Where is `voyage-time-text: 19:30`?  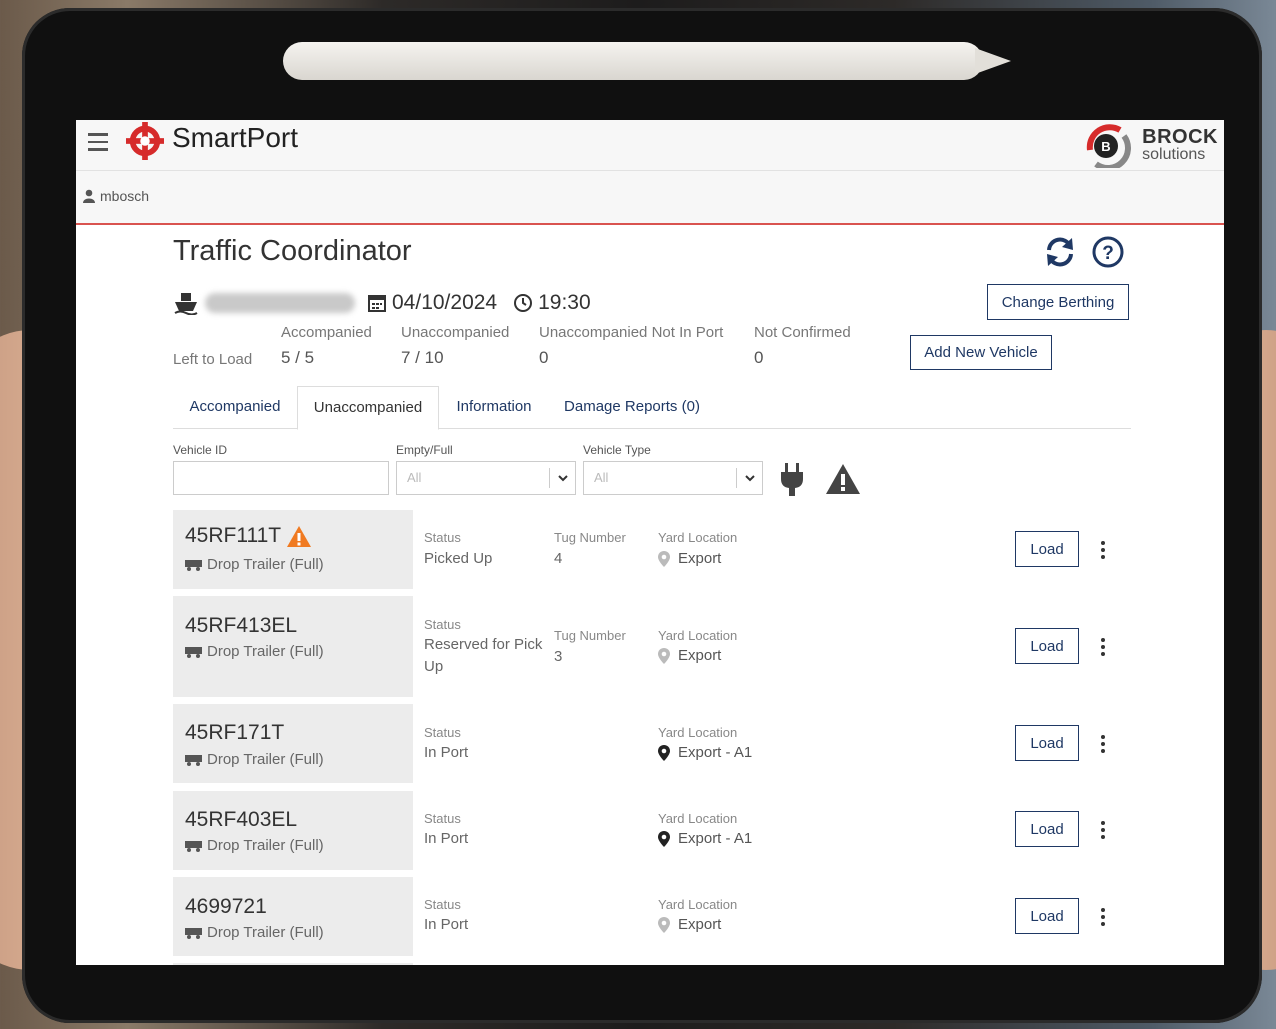 voyage-time-text: 19:30 is located at coordinates (564, 302).